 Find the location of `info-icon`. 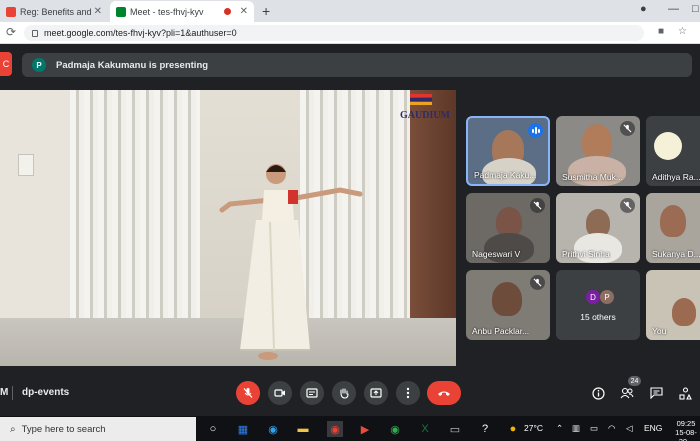

info-icon is located at coordinates (598, 393).